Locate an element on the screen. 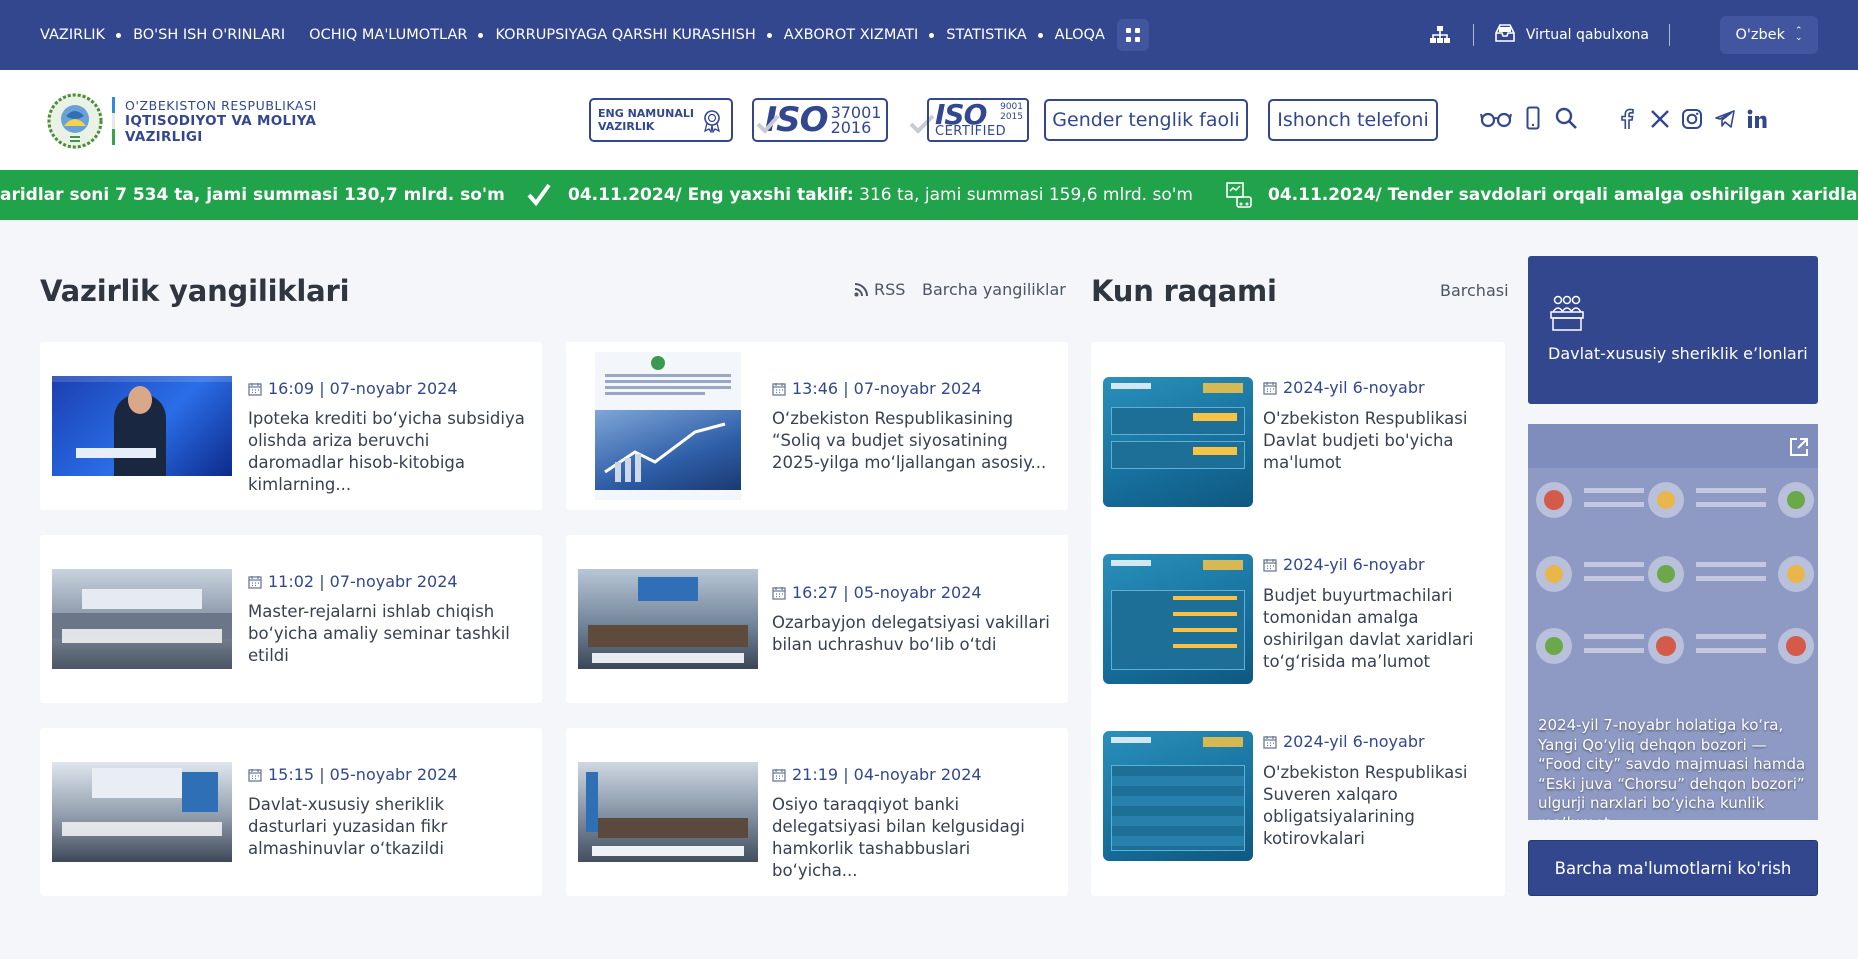 The image size is (1858, 959). nav-vazirlik: VAZIRLIK is located at coordinates (86, 35).